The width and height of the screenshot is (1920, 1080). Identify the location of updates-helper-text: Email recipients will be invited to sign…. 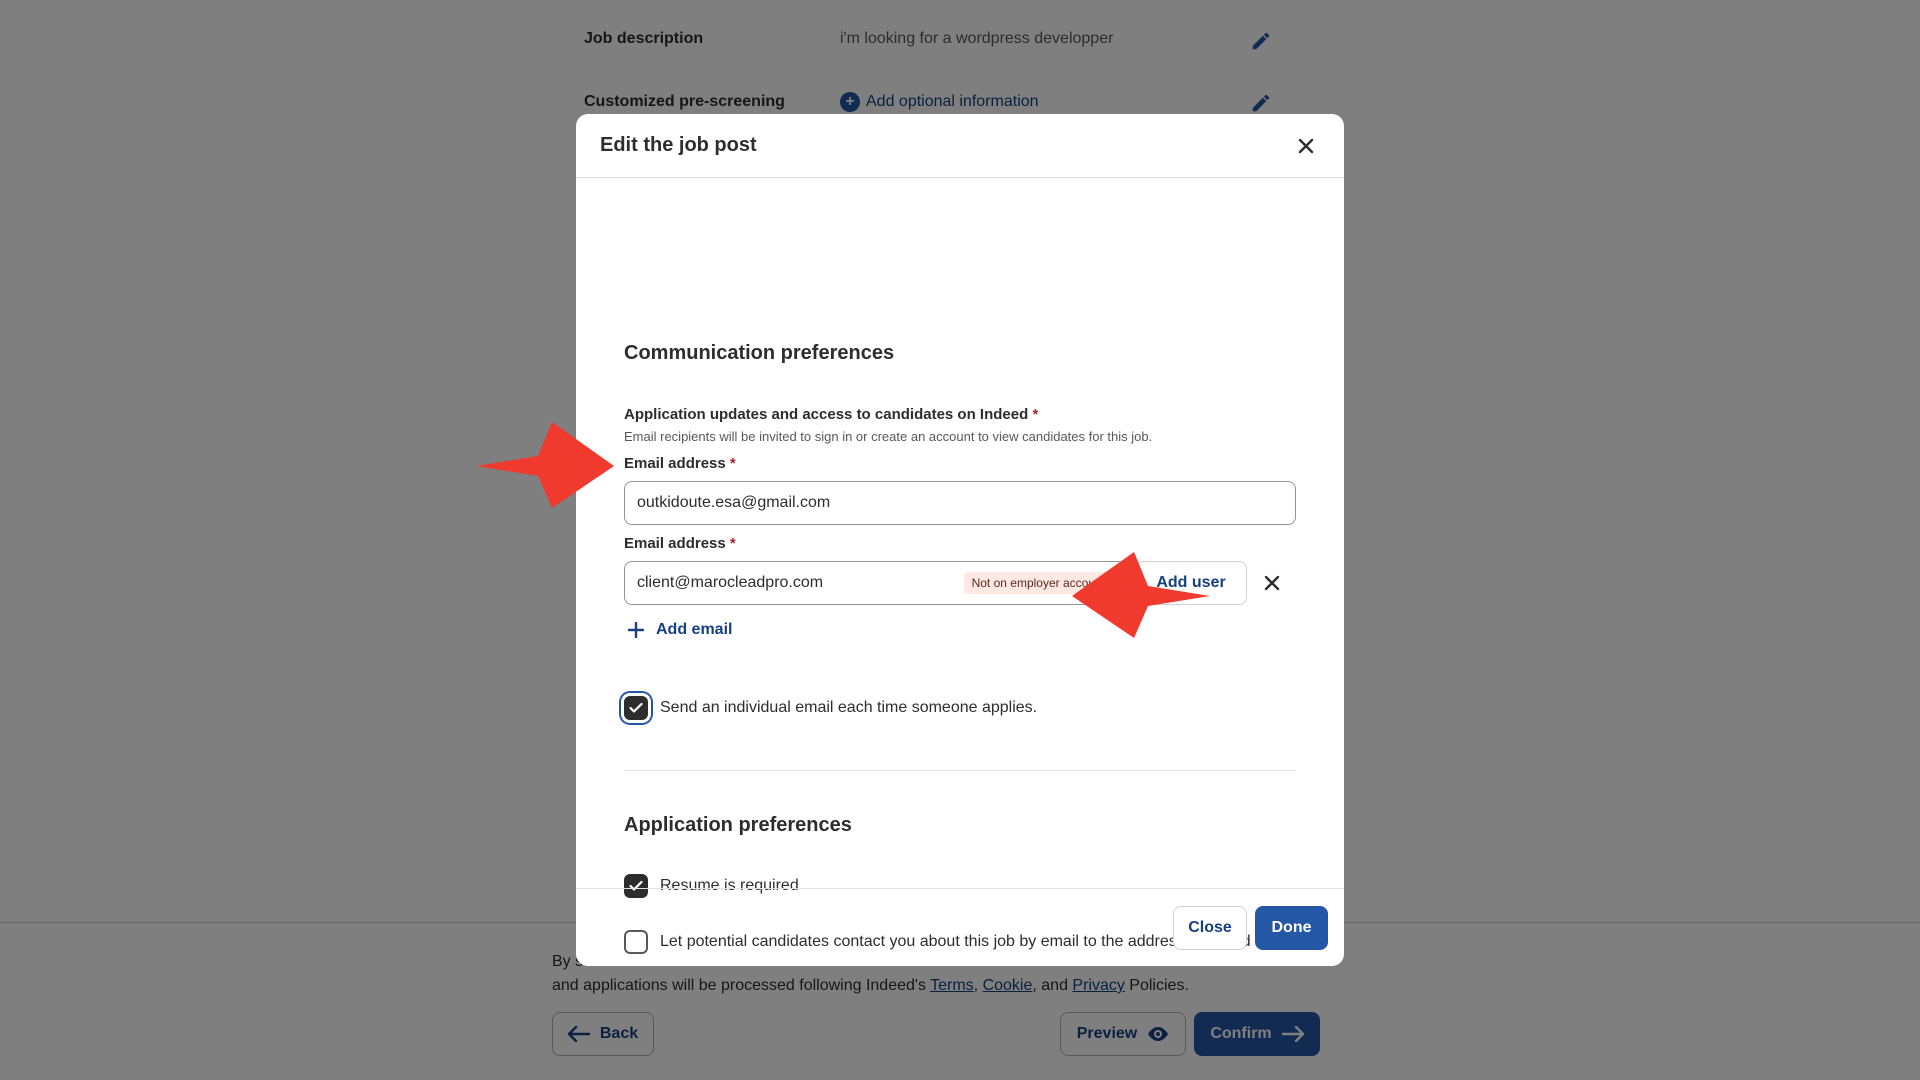
(888, 436).